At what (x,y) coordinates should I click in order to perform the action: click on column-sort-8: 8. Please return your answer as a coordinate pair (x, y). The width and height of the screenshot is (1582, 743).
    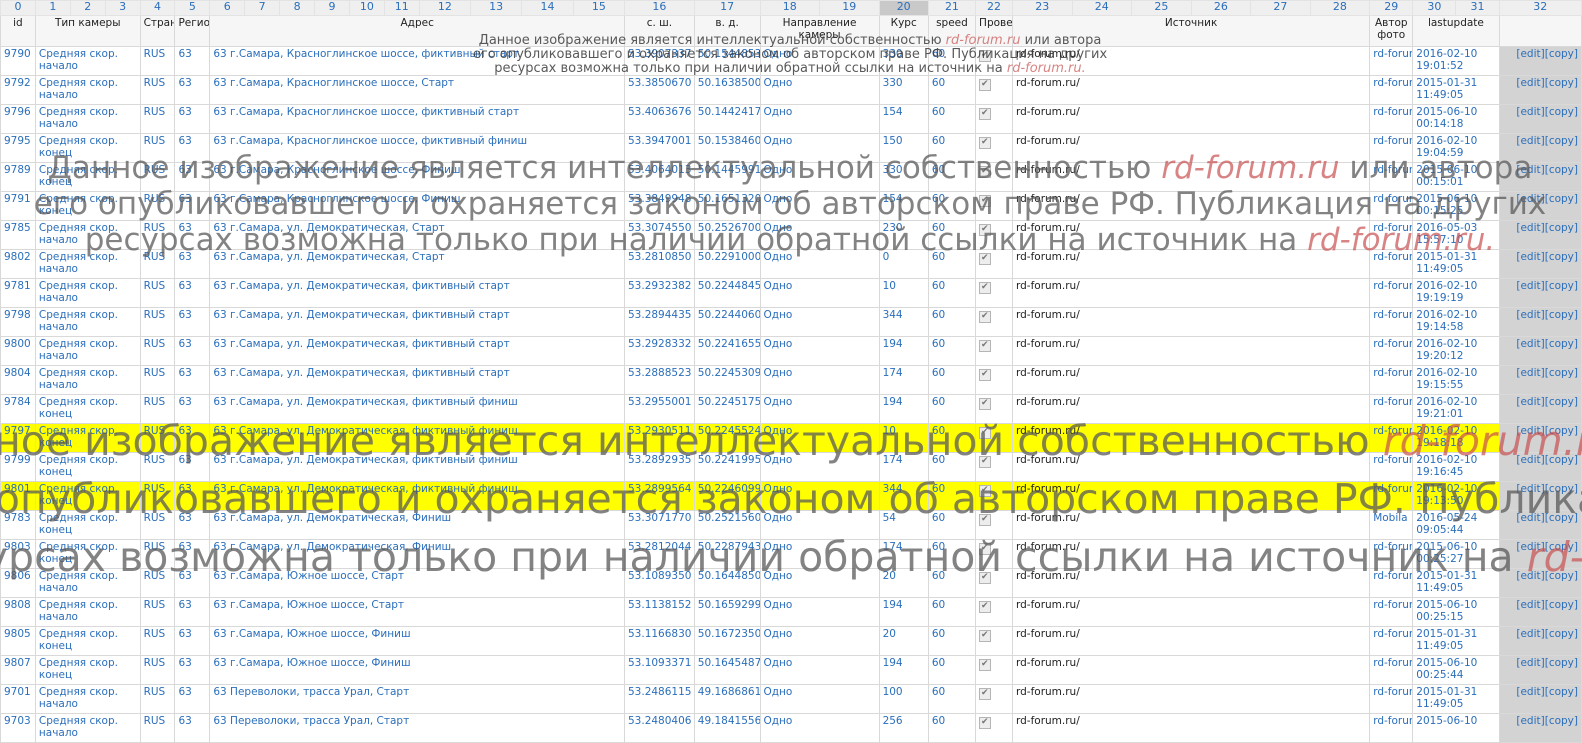
    Looking at the image, I should click on (297, 8).